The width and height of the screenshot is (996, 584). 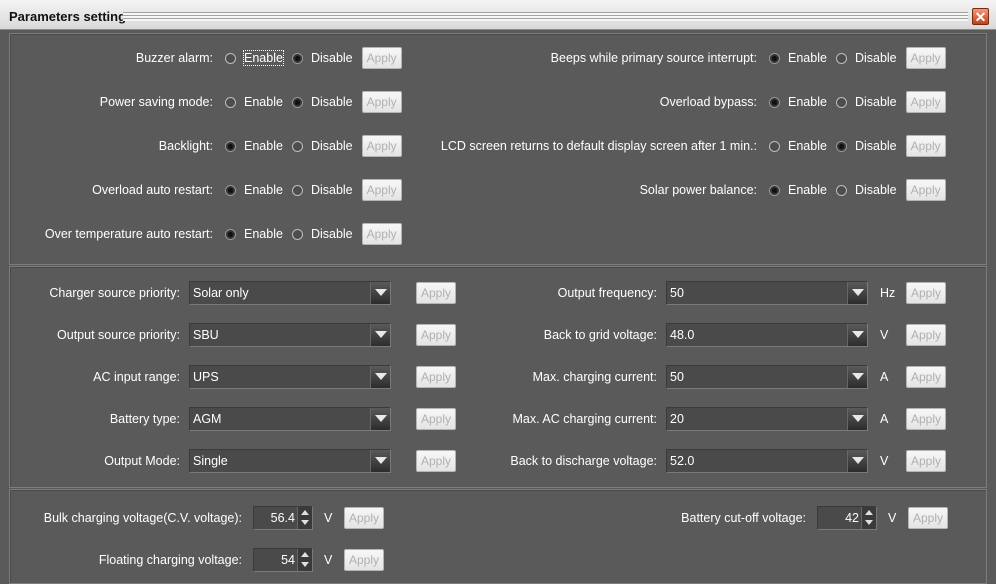 What do you see at coordinates (144, 419) in the screenshot?
I see `battery-type-label: Battery type:` at bounding box center [144, 419].